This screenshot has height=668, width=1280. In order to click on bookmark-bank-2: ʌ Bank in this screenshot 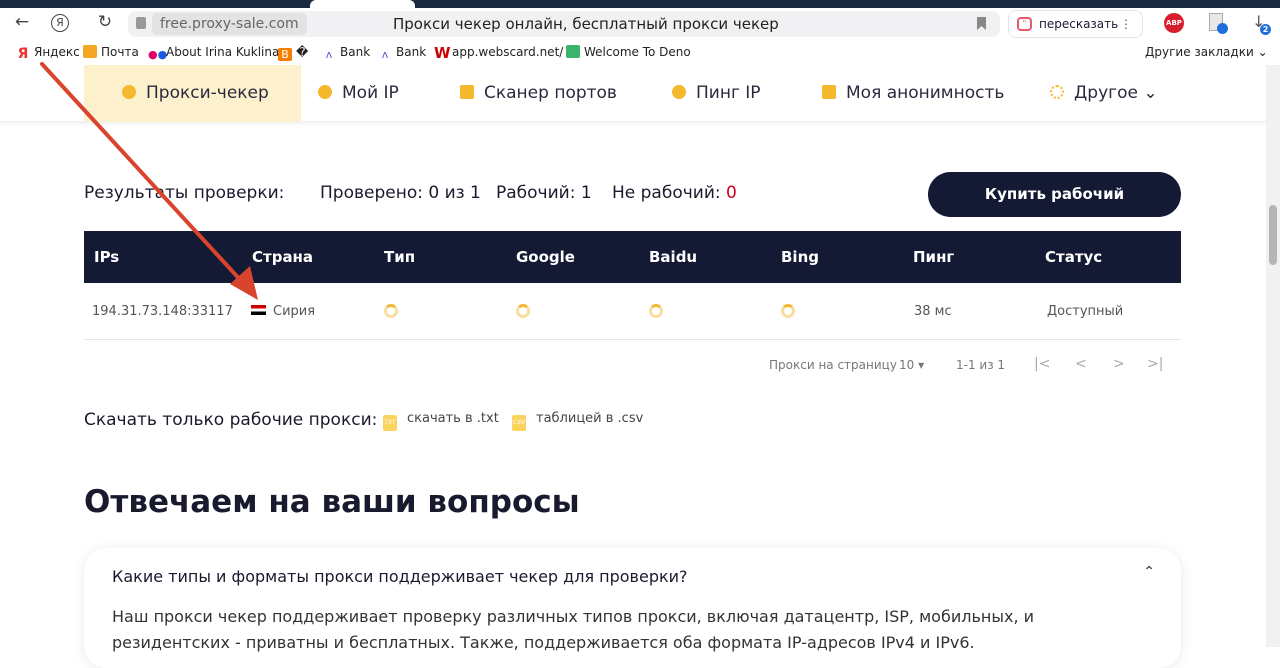, I will do `click(402, 53)`.